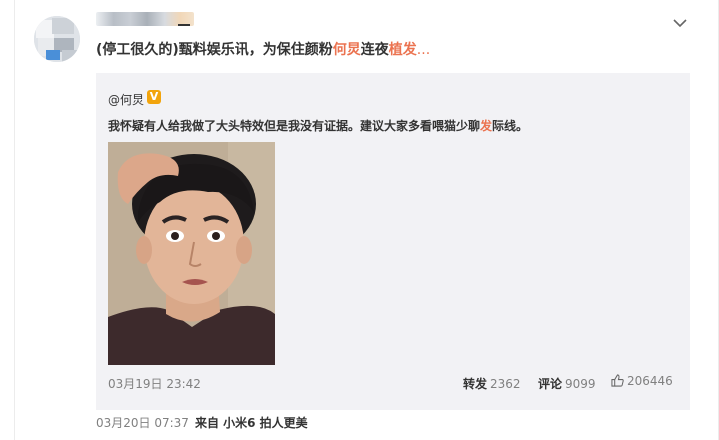 The width and height of the screenshot is (719, 440). I want to click on chevron-down-icon, so click(680, 23).